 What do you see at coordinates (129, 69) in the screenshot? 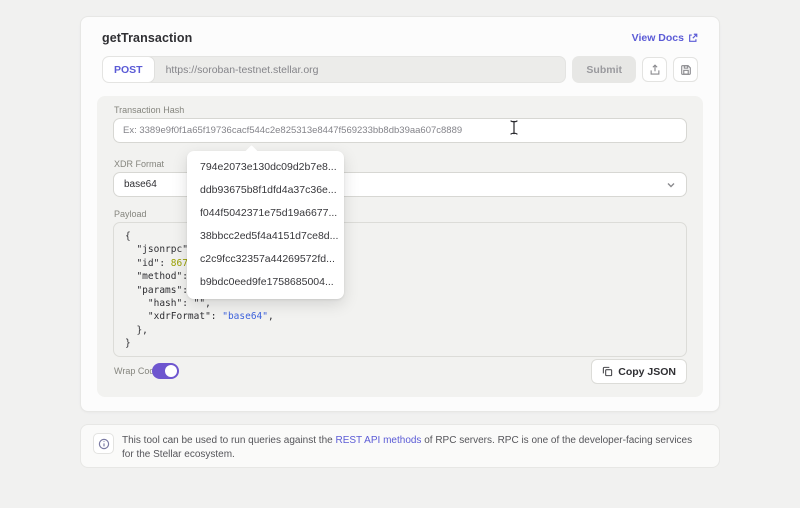
I see `http-method-badge: POST` at bounding box center [129, 69].